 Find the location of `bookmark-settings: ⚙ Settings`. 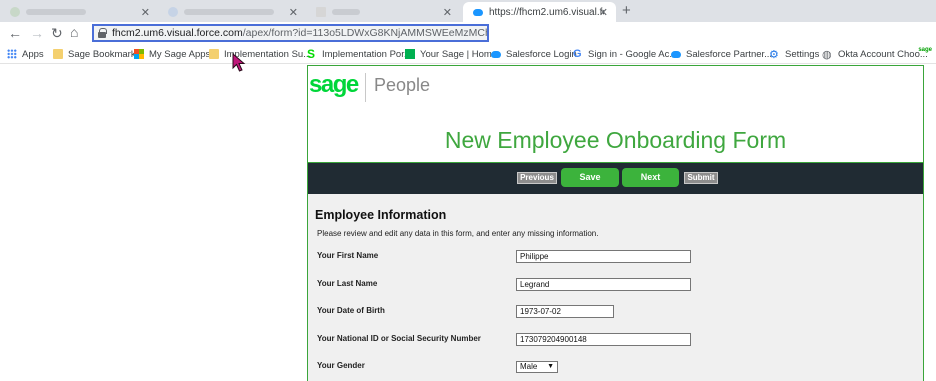

bookmark-settings: ⚙ Settings is located at coordinates (794, 54).